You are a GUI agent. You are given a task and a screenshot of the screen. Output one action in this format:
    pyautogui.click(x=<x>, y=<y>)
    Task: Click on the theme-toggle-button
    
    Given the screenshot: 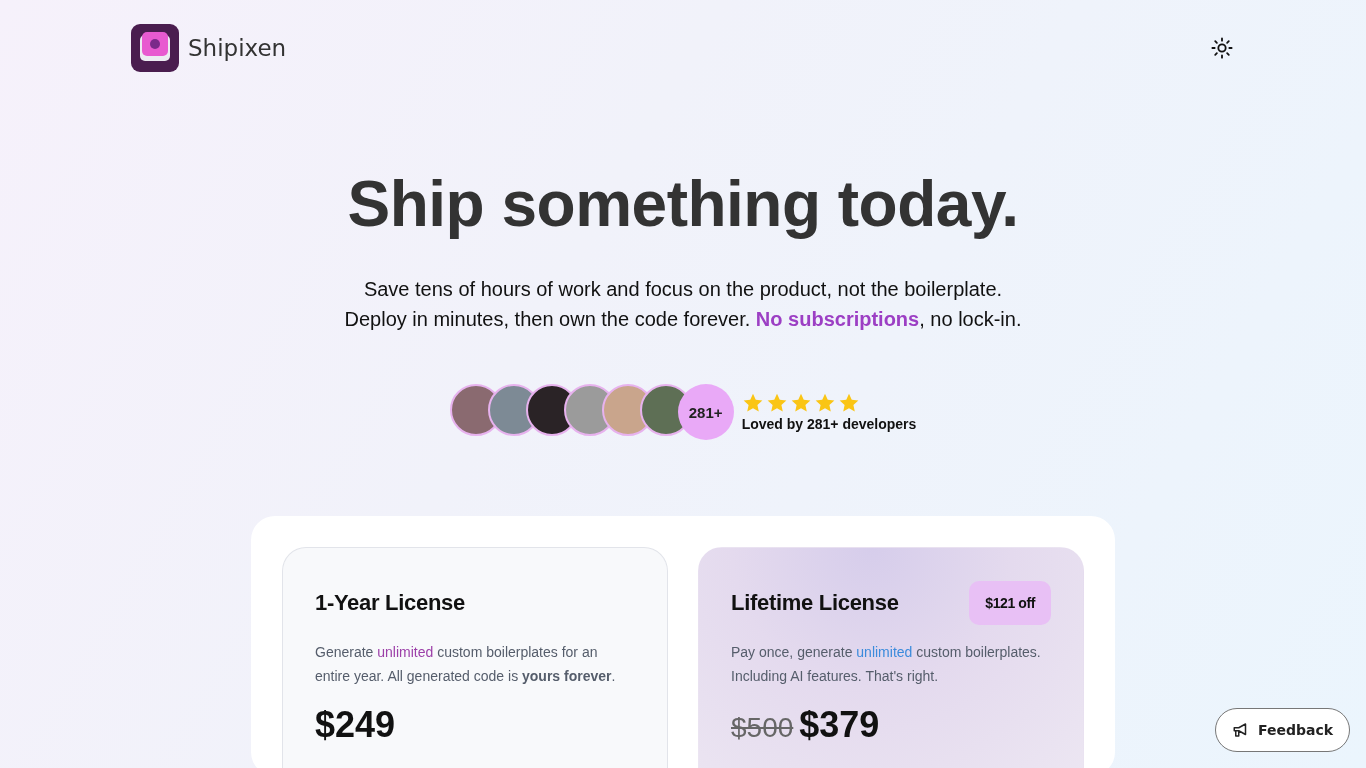 What is the action you would take?
    pyautogui.click(x=1222, y=48)
    